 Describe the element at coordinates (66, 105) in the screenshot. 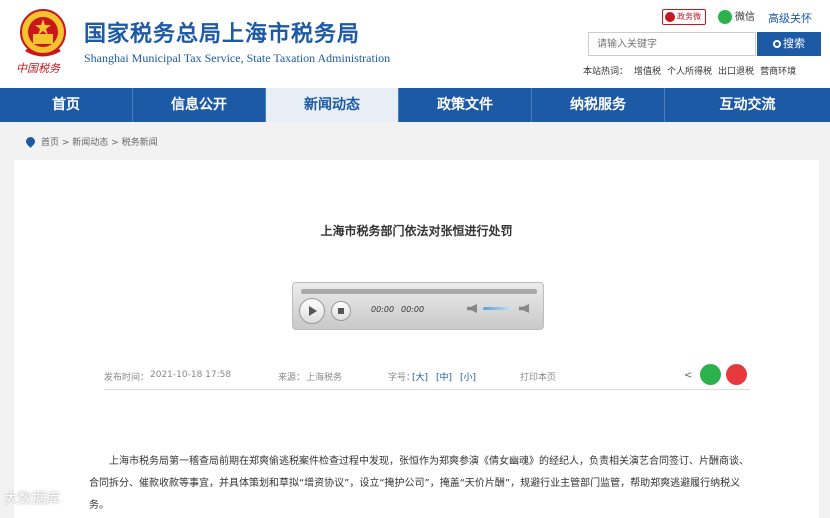

I see `nav-home: 首页` at that location.